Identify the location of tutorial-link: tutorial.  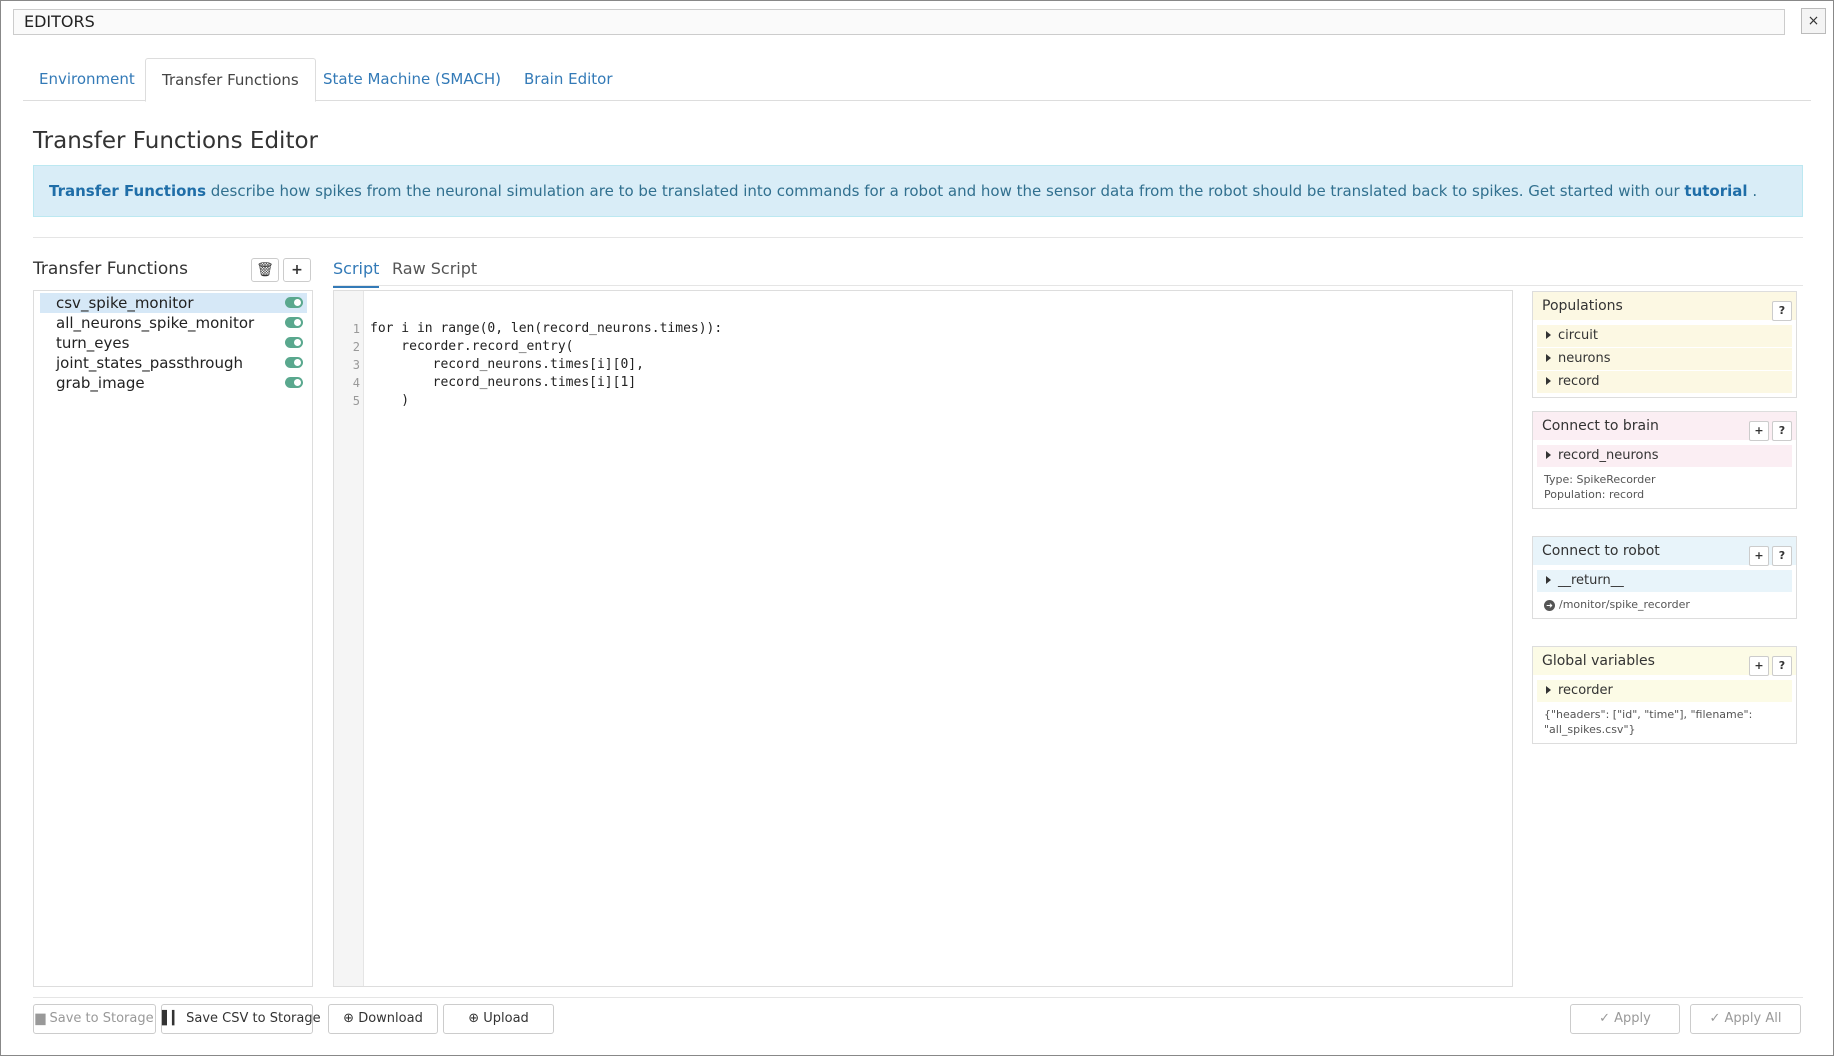
(1715, 191).